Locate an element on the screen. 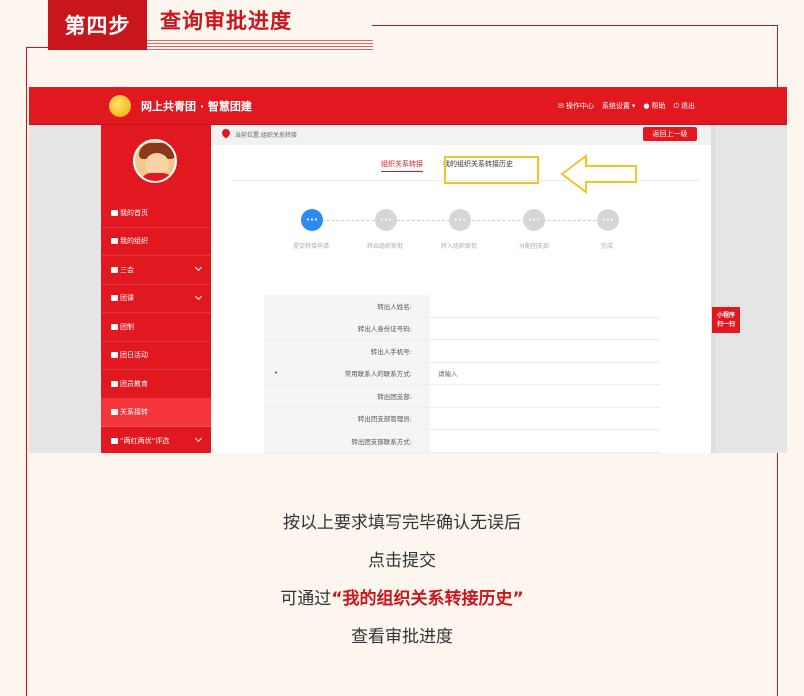  sidebar-item-activities: 团日活动 is located at coordinates (156, 356).